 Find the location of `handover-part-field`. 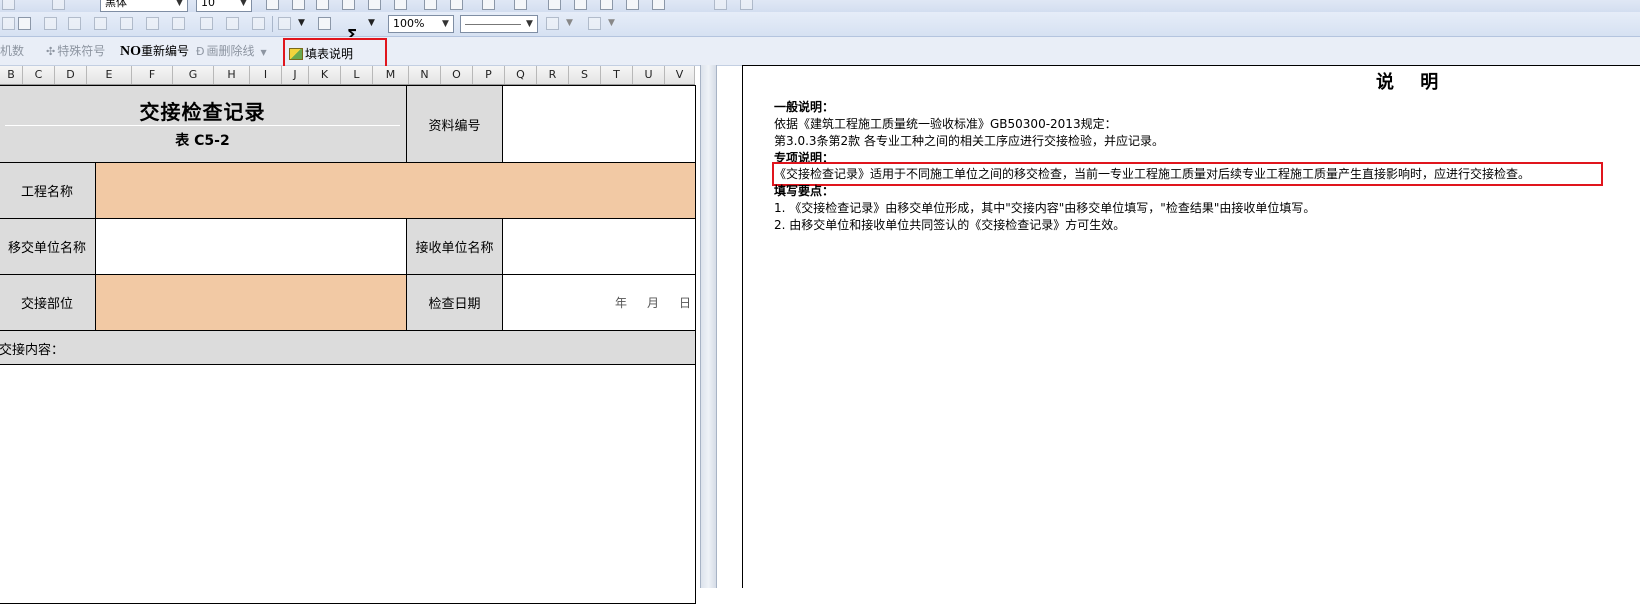

handover-part-field is located at coordinates (251, 302).